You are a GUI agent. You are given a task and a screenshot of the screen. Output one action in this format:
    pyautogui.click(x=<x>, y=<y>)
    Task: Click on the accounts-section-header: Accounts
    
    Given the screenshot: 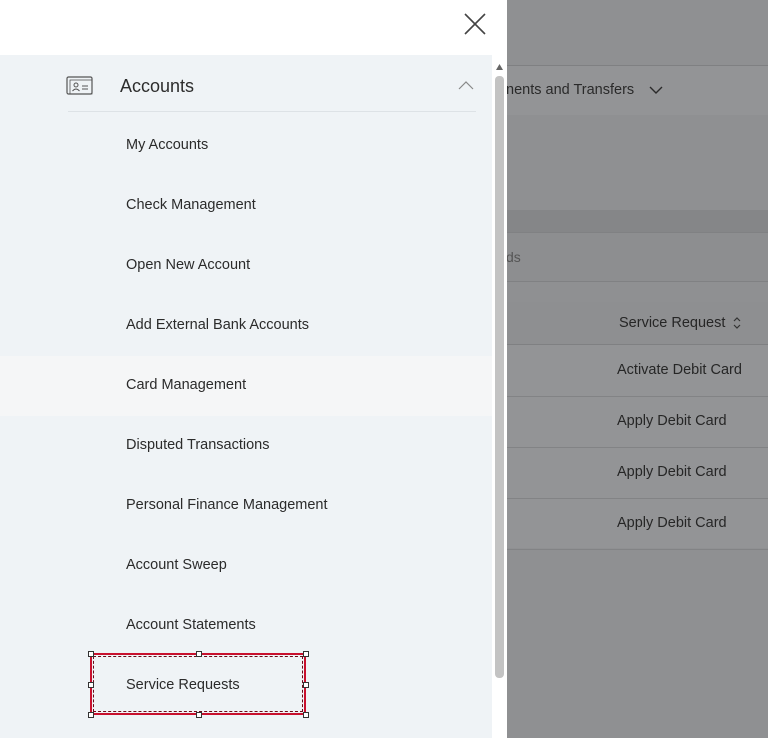 What is the action you would take?
    pyautogui.click(x=246, y=83)
    